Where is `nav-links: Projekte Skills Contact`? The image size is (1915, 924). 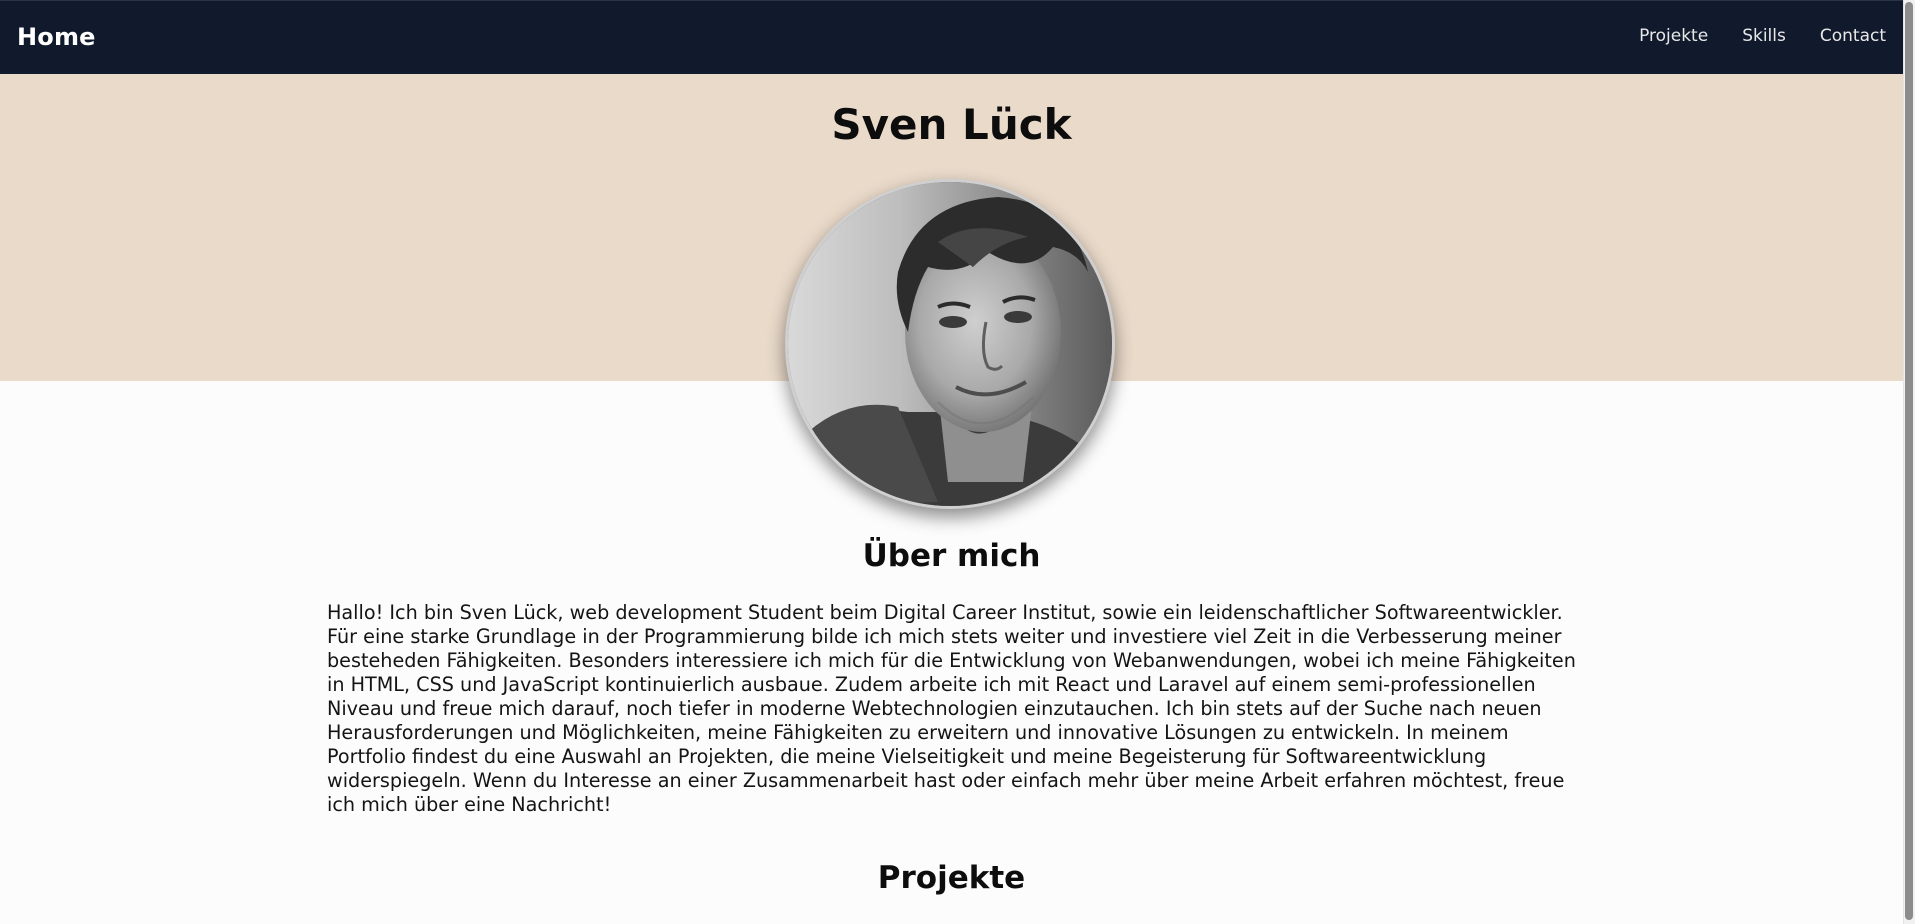 nav-links: Projekte Skills Contact is located at coordinates (1762, 36).